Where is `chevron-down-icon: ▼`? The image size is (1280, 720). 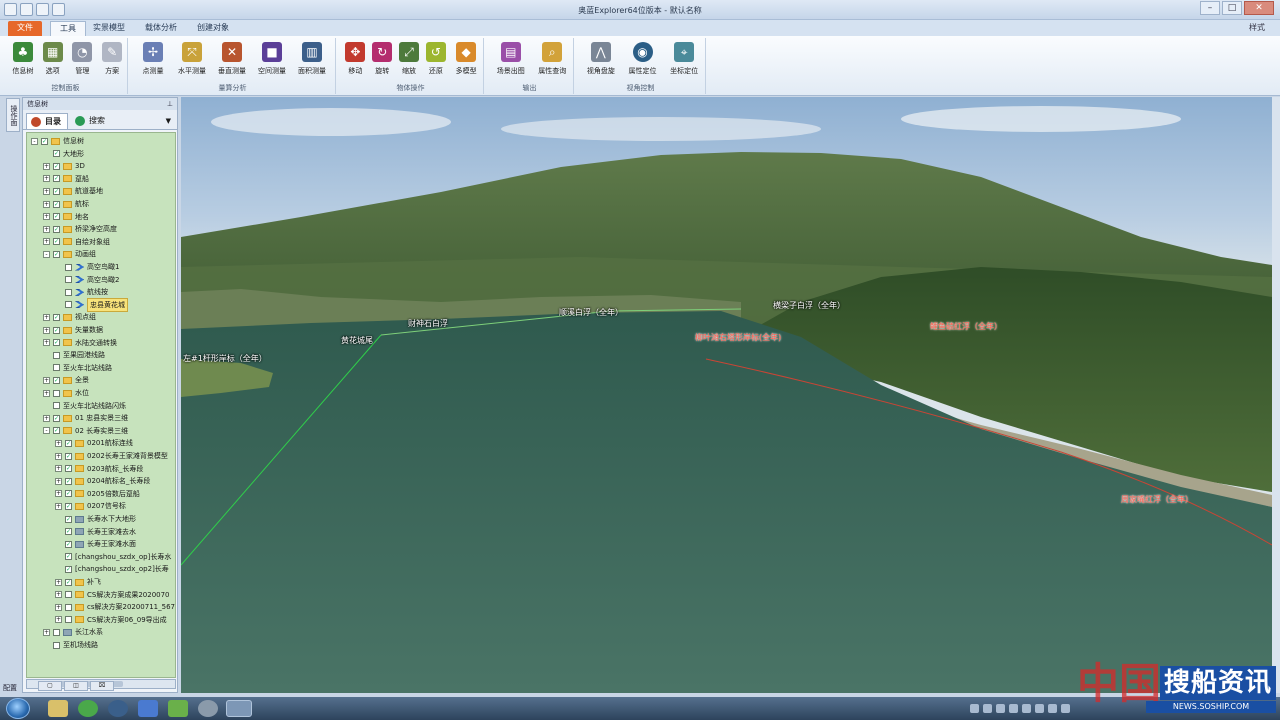 chevron-down-icon: ▼ is located at coordinates (168, 121).